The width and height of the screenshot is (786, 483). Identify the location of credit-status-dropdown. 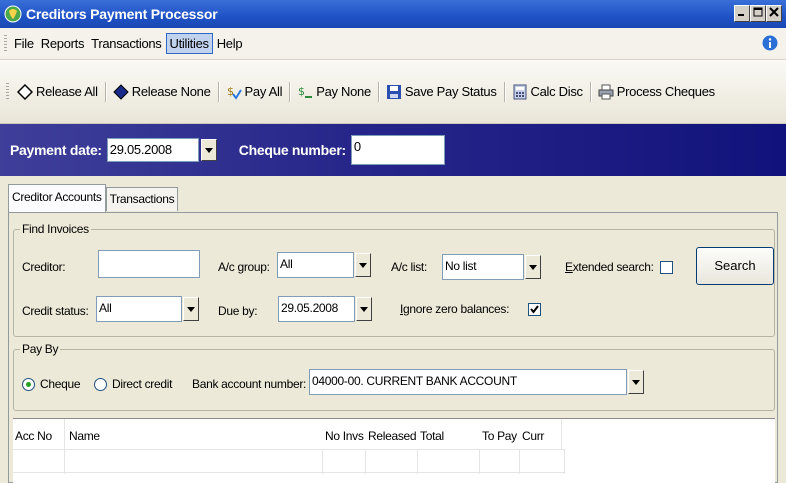
(191, 309).